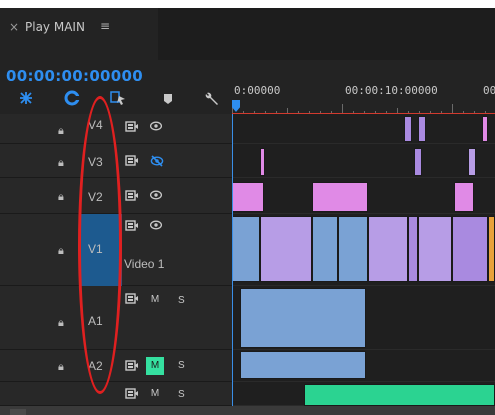 This screenshot has width=495, height=415. Describe the element at coordinates (72, 100) in the screenshot. I see `linked-selection-icon` at that location.